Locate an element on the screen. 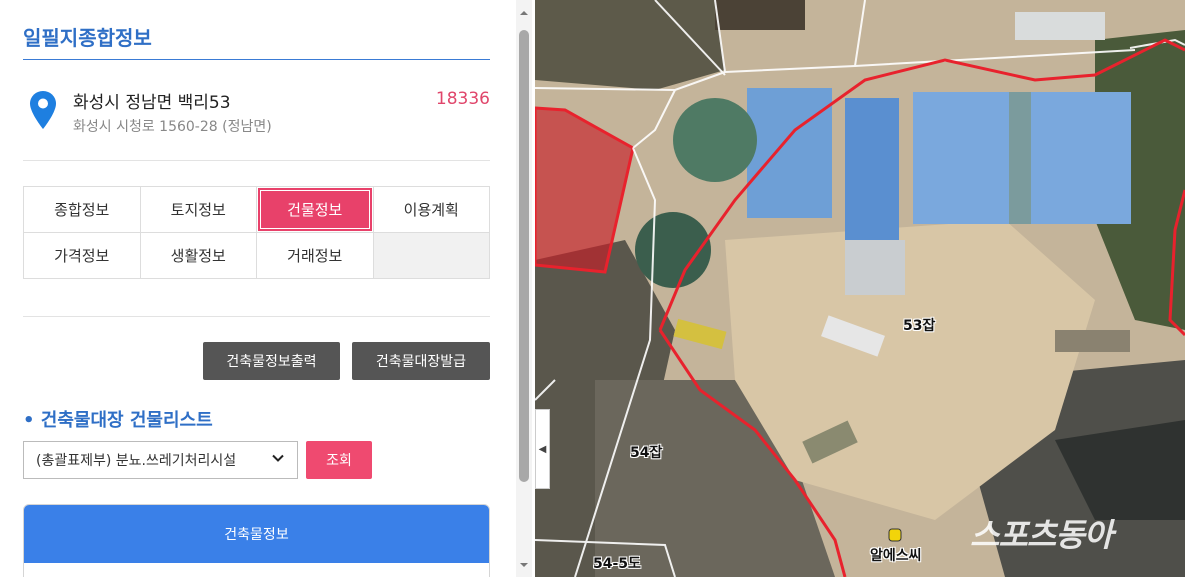 The height and width of the screenshot is (577, 1185). building-marker-icon is located at coordinates (895, 535).